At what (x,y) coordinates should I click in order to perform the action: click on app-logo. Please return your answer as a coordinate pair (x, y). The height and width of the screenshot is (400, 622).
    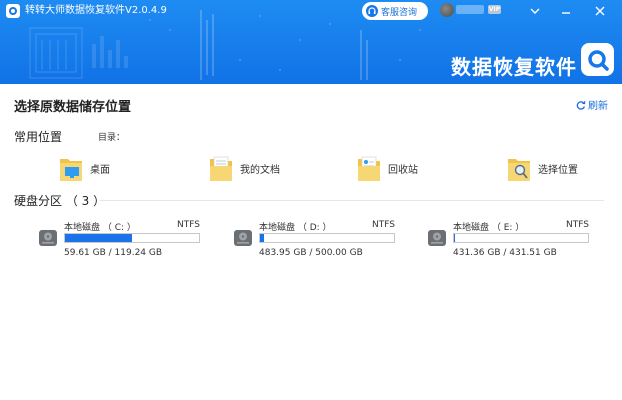
    Looking at the image, I should click on (13, 11).